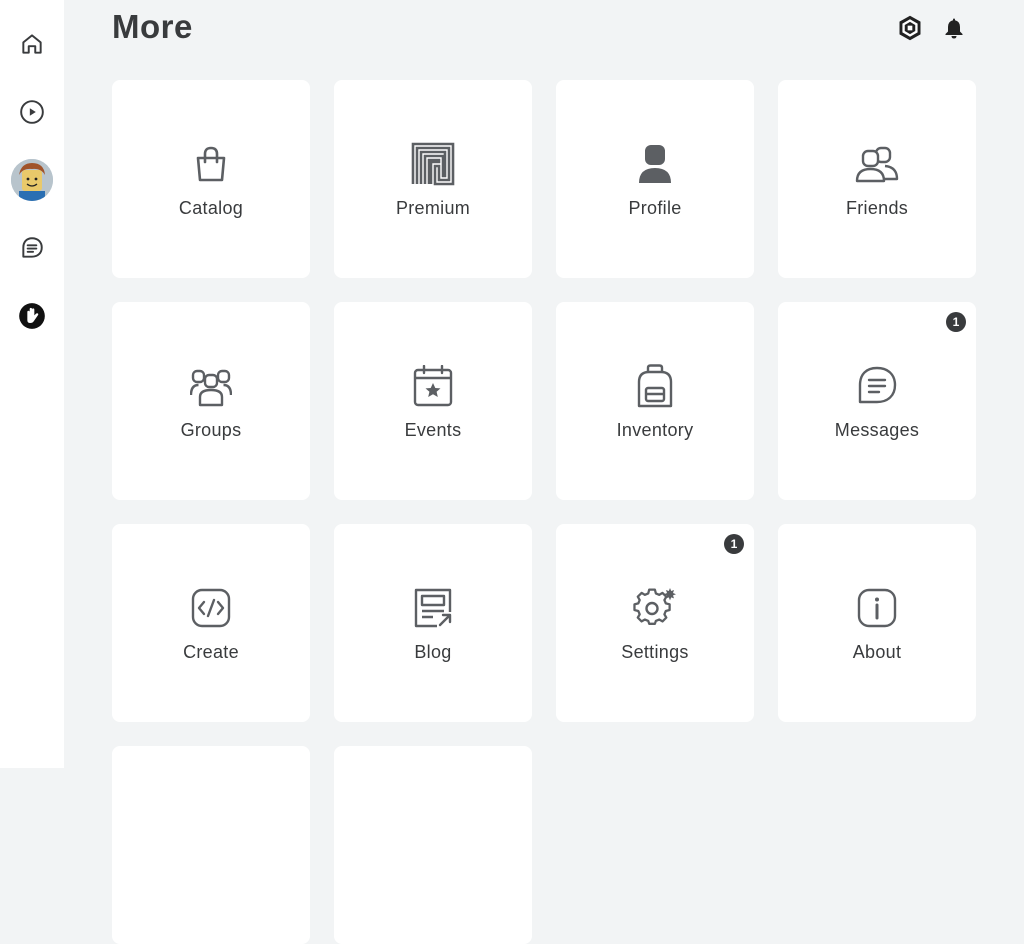 This screenshot has width=1024, height=944. Describe the element at coordinates (877, 608) in the screenshot. I see `info-icon` at that location.